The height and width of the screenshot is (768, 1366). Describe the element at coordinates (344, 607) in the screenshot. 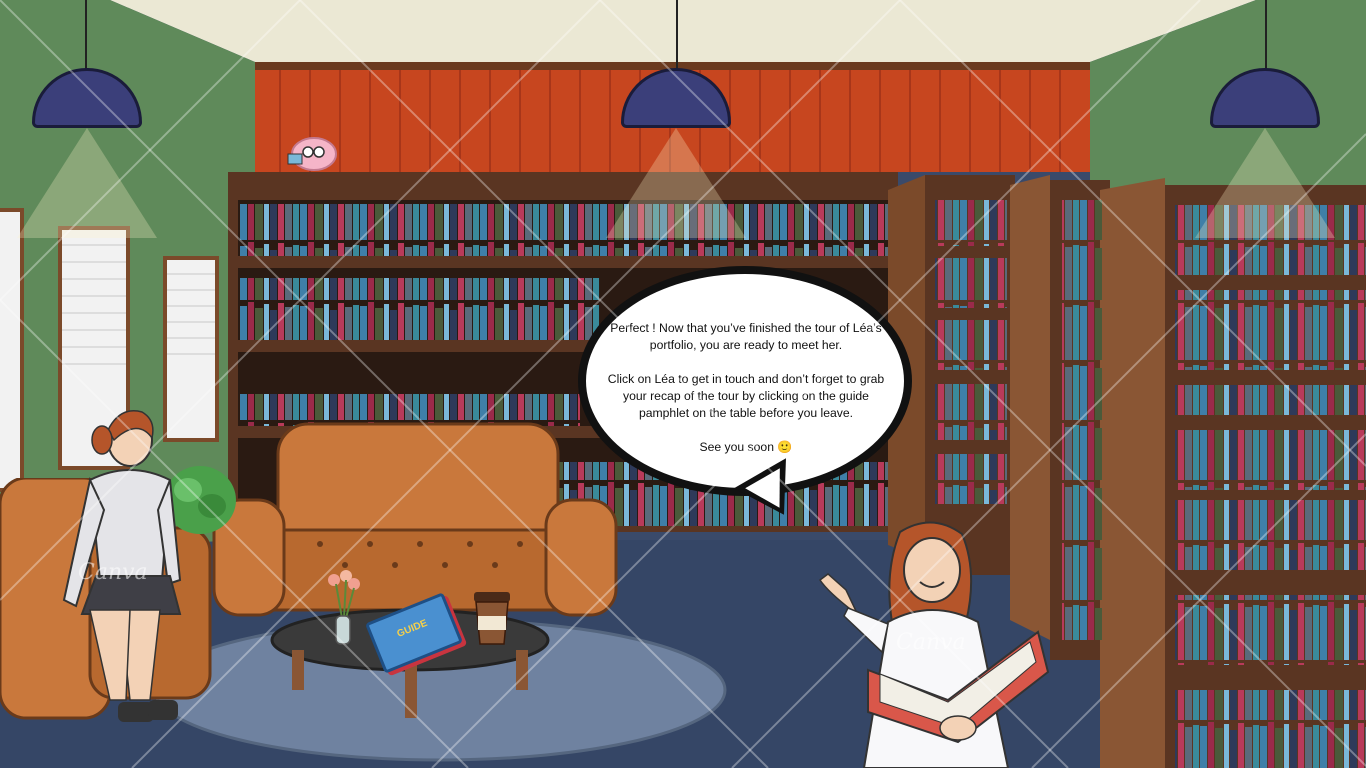

I see `flower-vase-icon` at that location.